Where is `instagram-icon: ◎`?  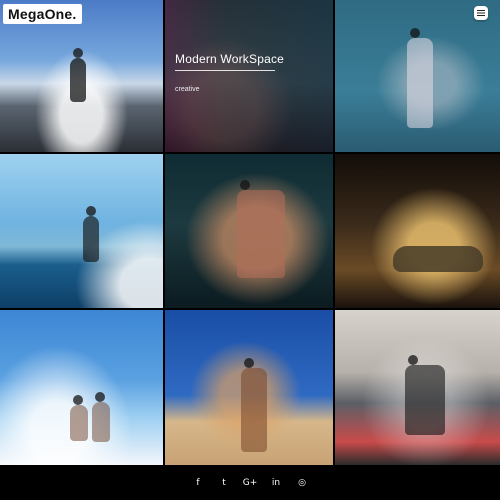
instagram-icon: ◎ is located at coordinates (302, 483).